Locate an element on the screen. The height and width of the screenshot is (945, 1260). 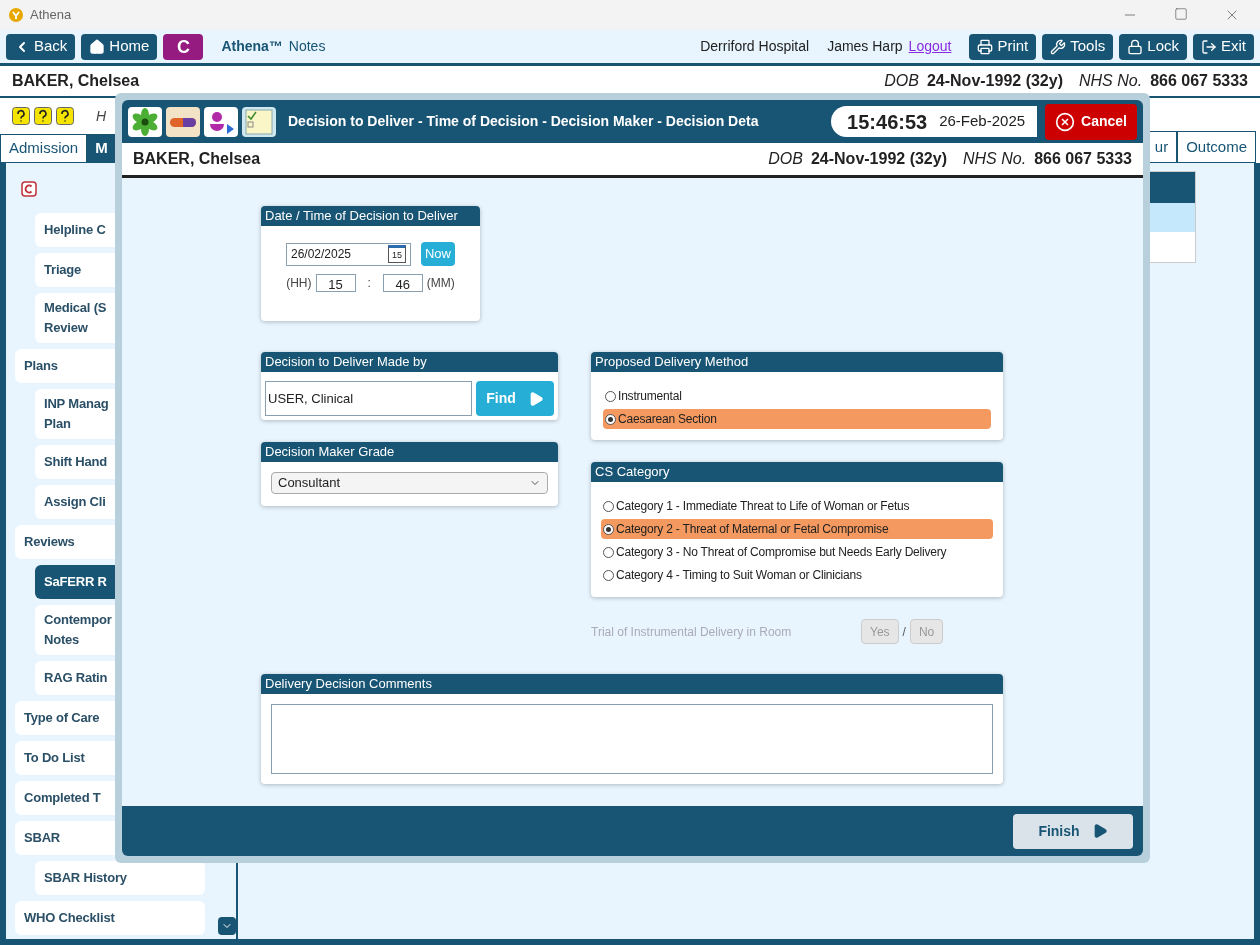
trial-label: Trial of Instrumental Delivery in Room is located at coordinates (692, 632).